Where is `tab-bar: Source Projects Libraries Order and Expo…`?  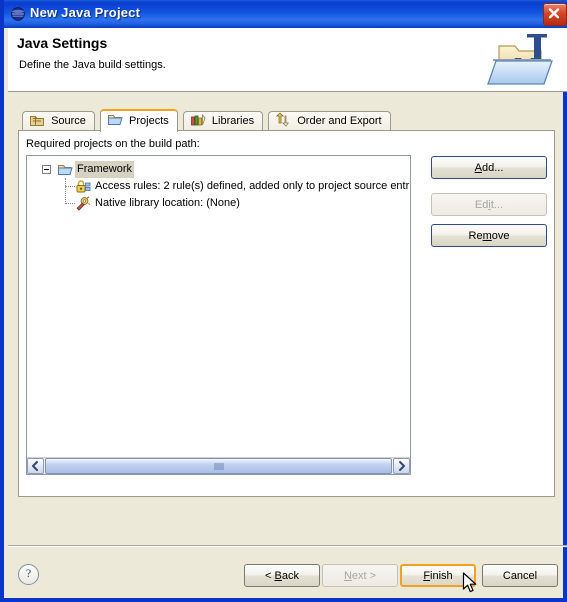
tab-bar: Source Projects Libraries Order and Expo… is located at coordinates (207, 120).